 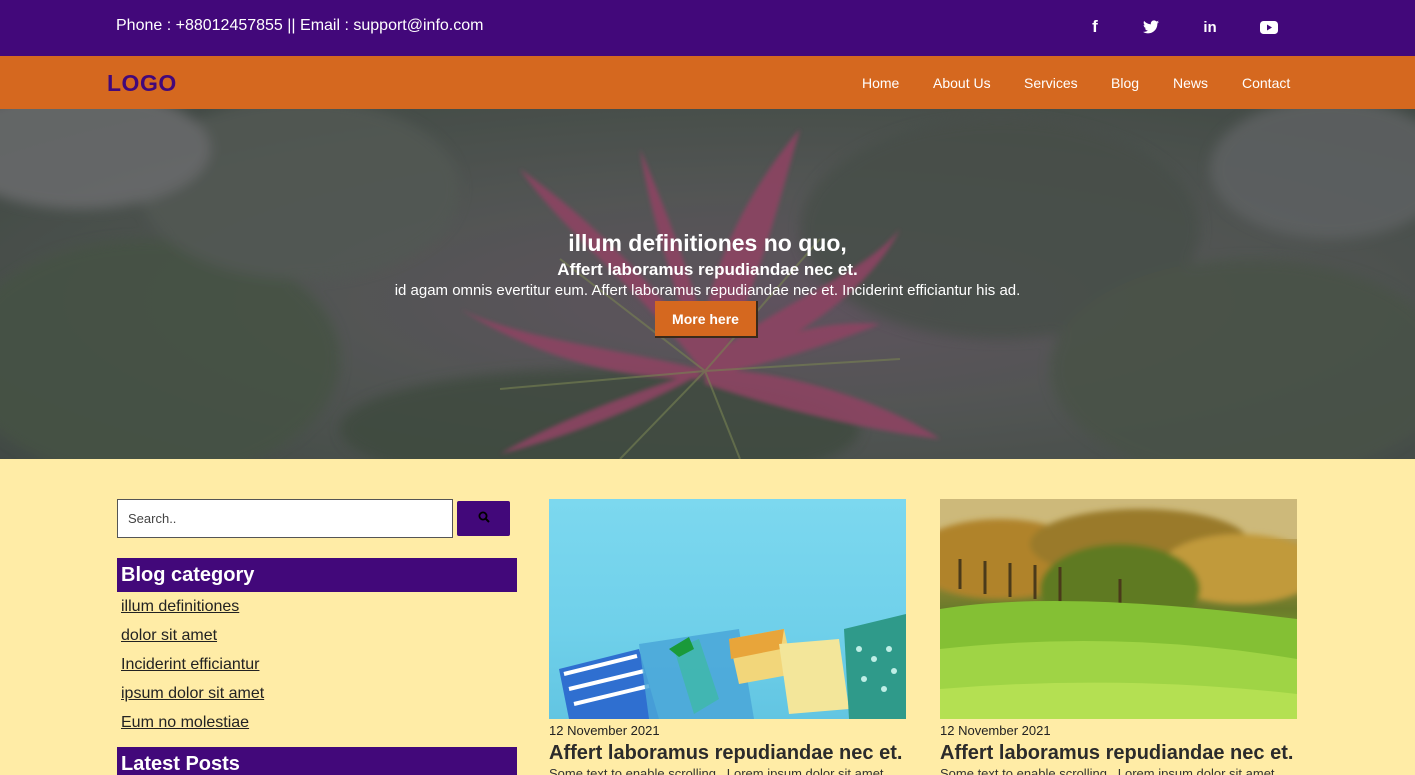 I want to click on youtube-icon, so click(x=1269, y=27).